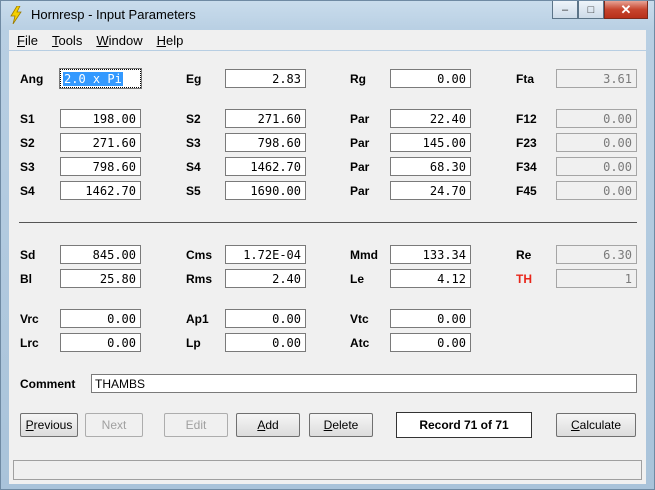 The height and width of the screenshot is (490, 655). Describe the element at coordinates (430, 142) in the screenshot. I see `horn-par-field: 145.00` at that location.